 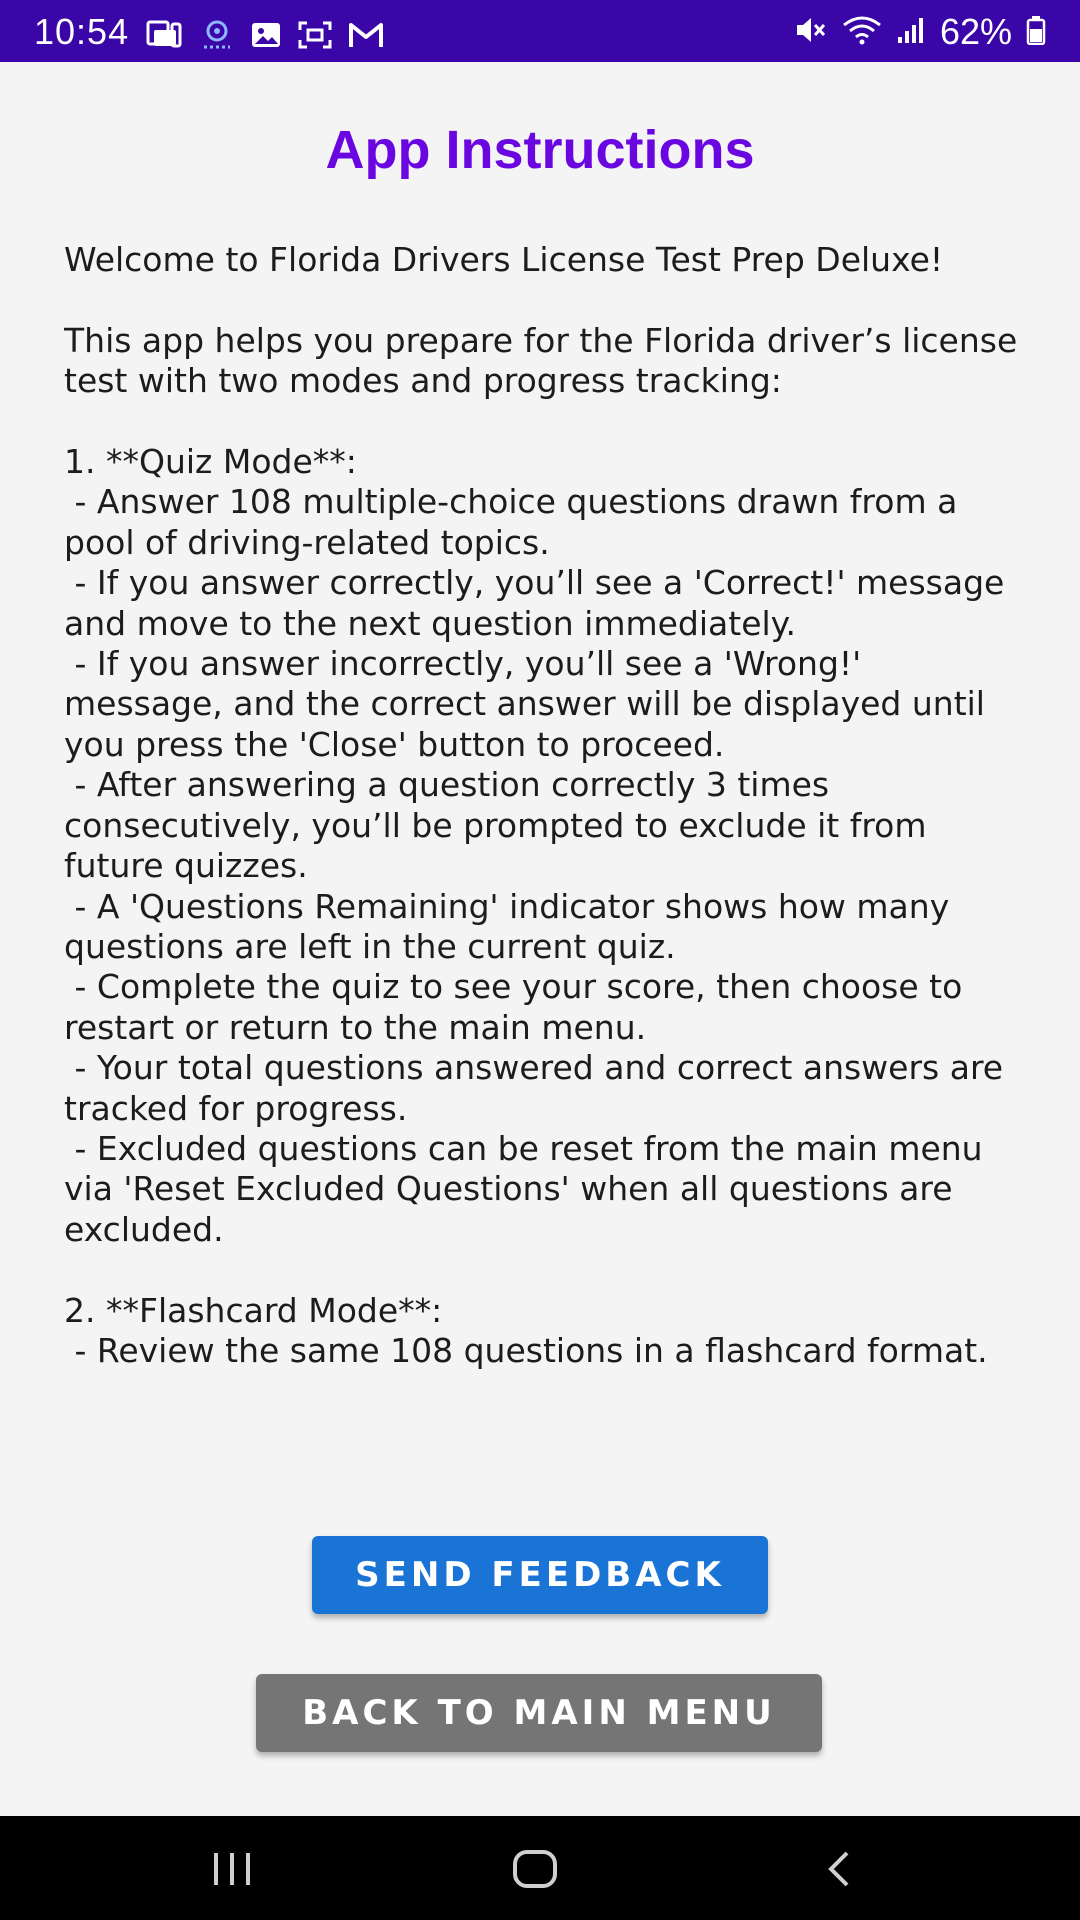 What do you see at coordinates (838, 1869) in the screenshot?
I see `back-icon` at bounding box center [838, 1869].